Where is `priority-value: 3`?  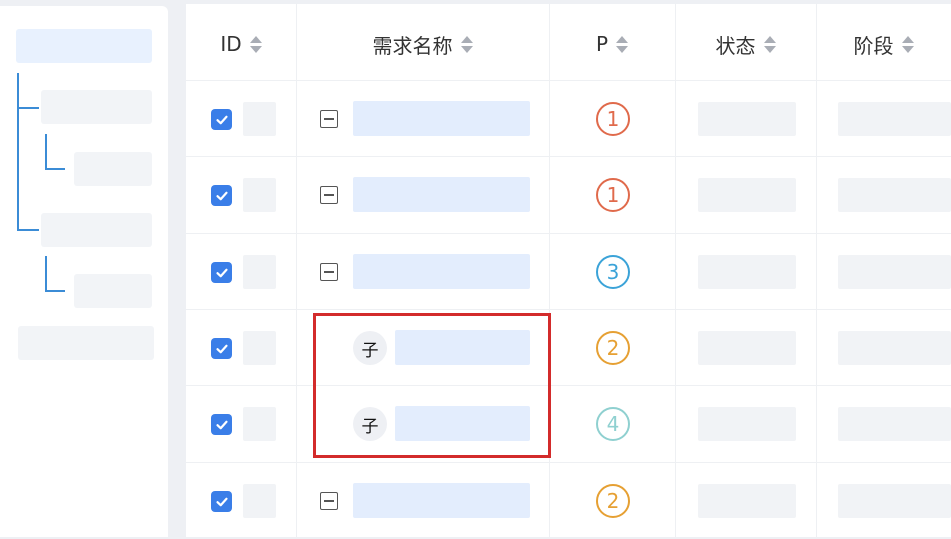
priority-value: 3 is located at coordinates (613, 272).